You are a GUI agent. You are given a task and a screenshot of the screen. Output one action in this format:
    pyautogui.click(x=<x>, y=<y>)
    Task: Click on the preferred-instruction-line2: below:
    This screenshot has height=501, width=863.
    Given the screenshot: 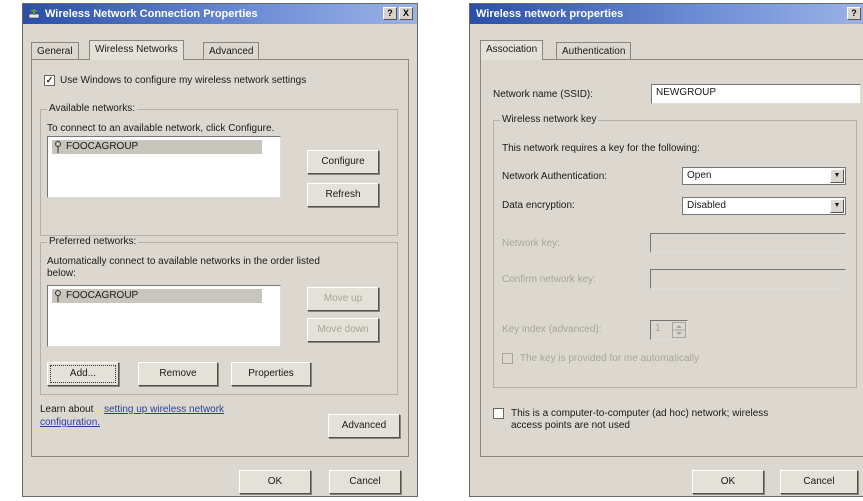 What is the action you would take?
    pyautogui.click(x=61, y=273)
    